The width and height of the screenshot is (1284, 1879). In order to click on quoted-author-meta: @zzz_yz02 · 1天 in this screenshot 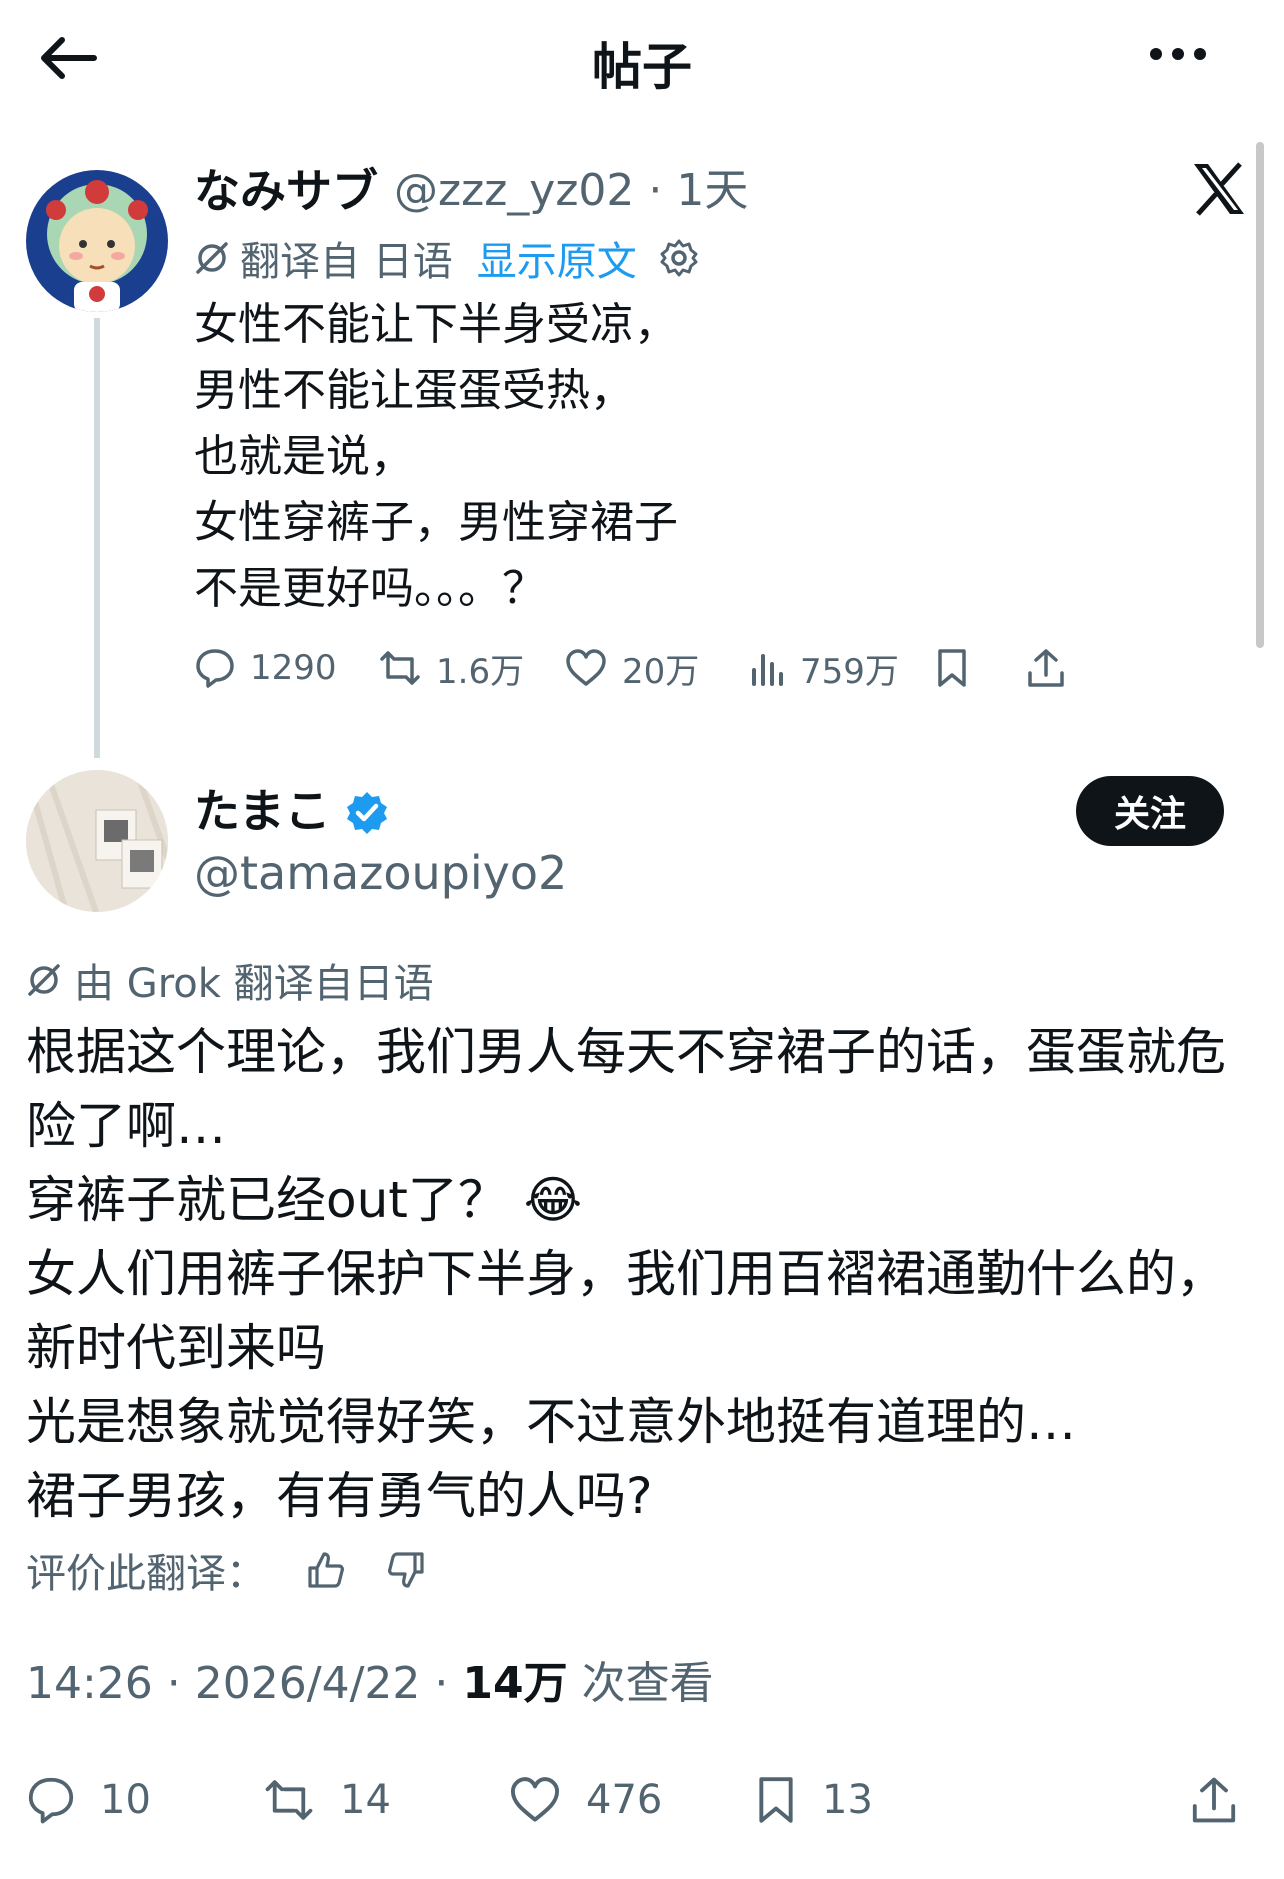, I will do `click(571, 191)`.